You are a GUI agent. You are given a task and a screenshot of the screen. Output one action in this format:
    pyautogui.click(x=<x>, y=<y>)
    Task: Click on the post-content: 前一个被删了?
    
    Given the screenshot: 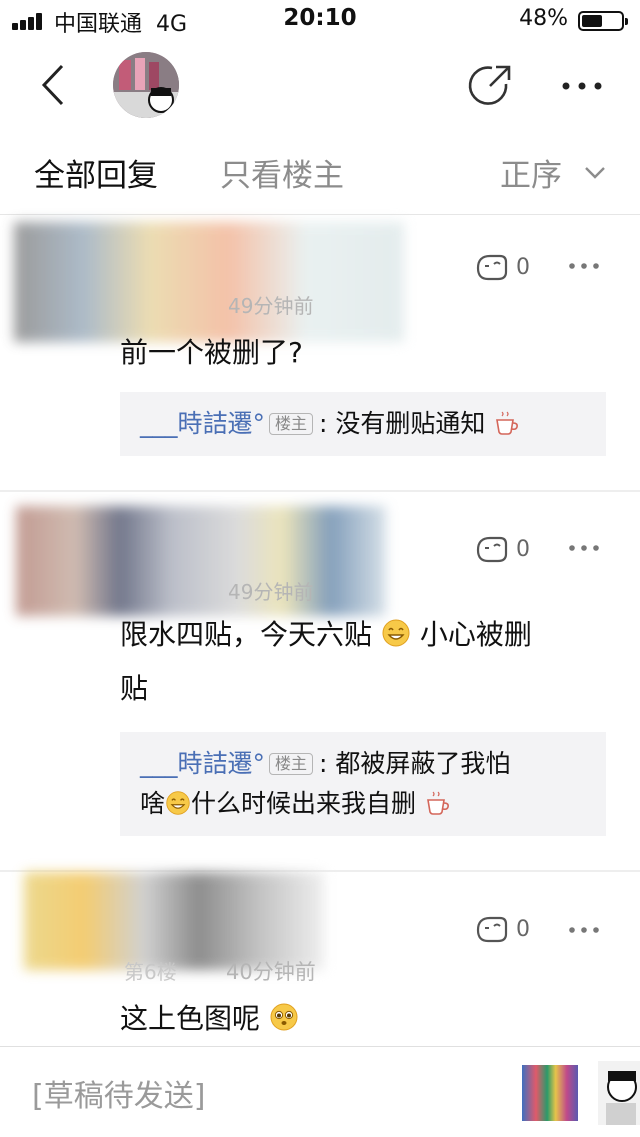 What is the action you would take?
    pyautogui.click(x=211, y=352)
    